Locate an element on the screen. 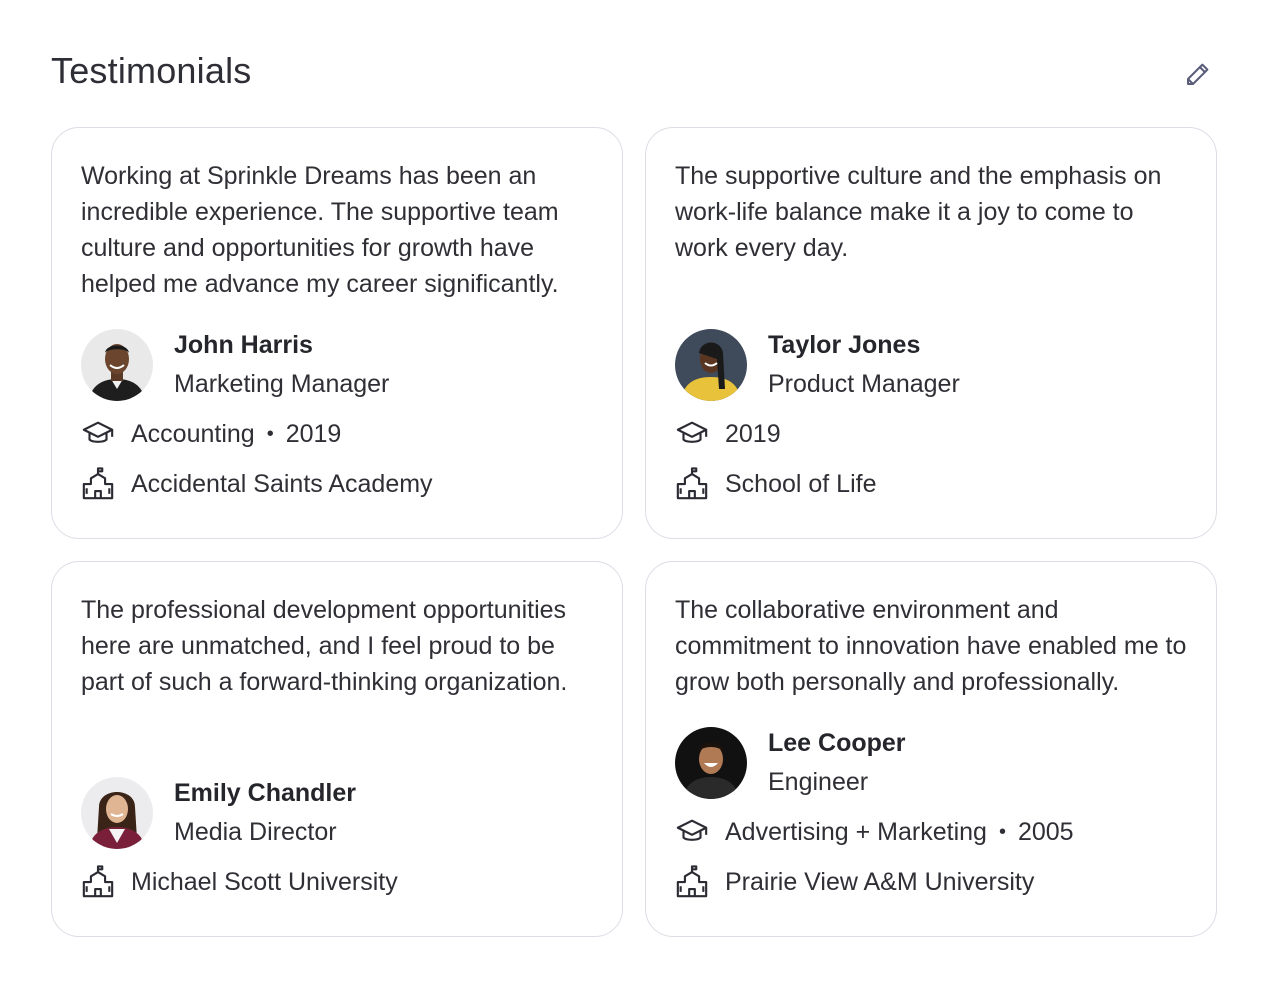 This screenshot has height=986, width=1262. person-role: Engineer is located at coordinates (818, 782).